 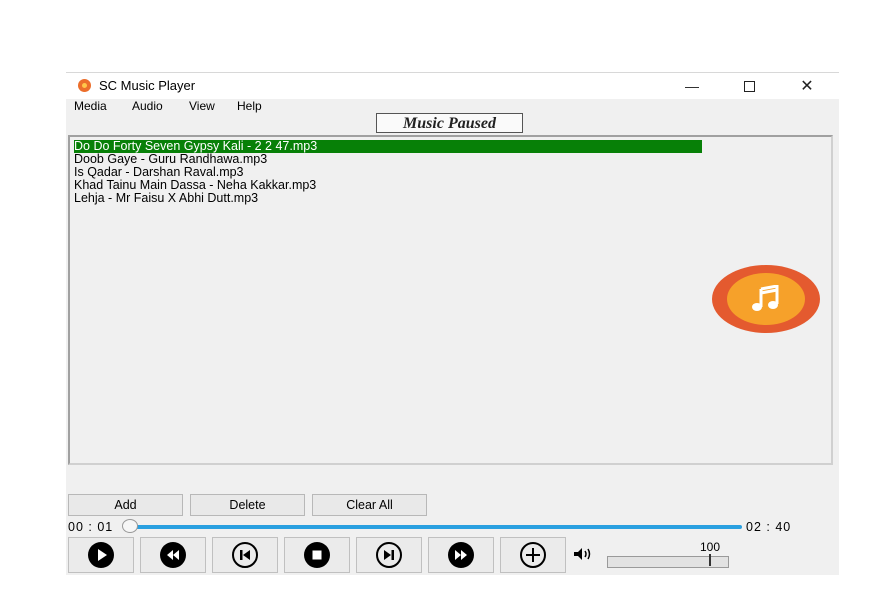 What do you see at coordinates (166, 198) in the screenshot?
I see `playlist-item: Lehja - Mr Faisu X Abhi Dutt.mp3` at bounding box center [166, 198].